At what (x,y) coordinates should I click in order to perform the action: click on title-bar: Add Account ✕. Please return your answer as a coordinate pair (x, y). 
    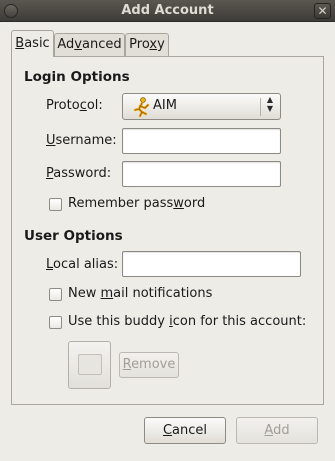
    Looking at the image, I should click on (167, 11).